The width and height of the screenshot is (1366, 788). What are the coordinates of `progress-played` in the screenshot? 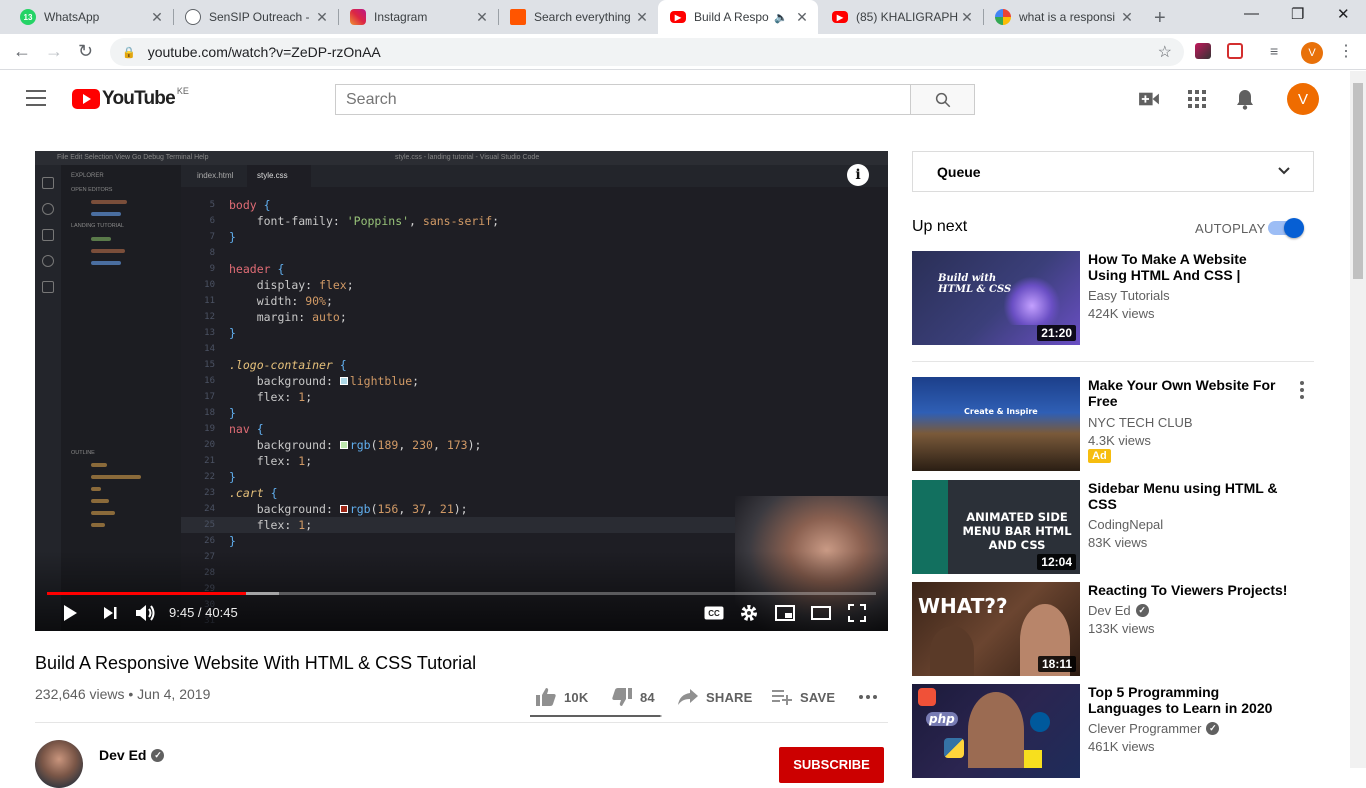 It's located at (146, 593).